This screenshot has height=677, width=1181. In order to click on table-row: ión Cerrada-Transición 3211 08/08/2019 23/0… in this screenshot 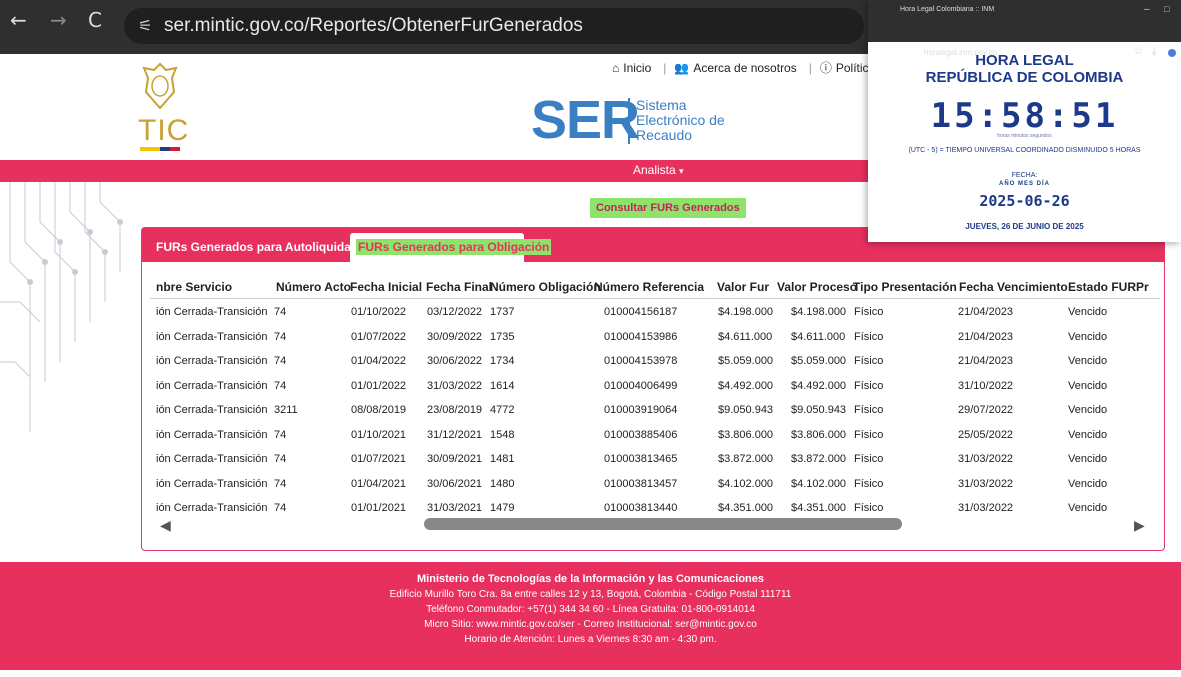, I will do `click(655, 410)`.